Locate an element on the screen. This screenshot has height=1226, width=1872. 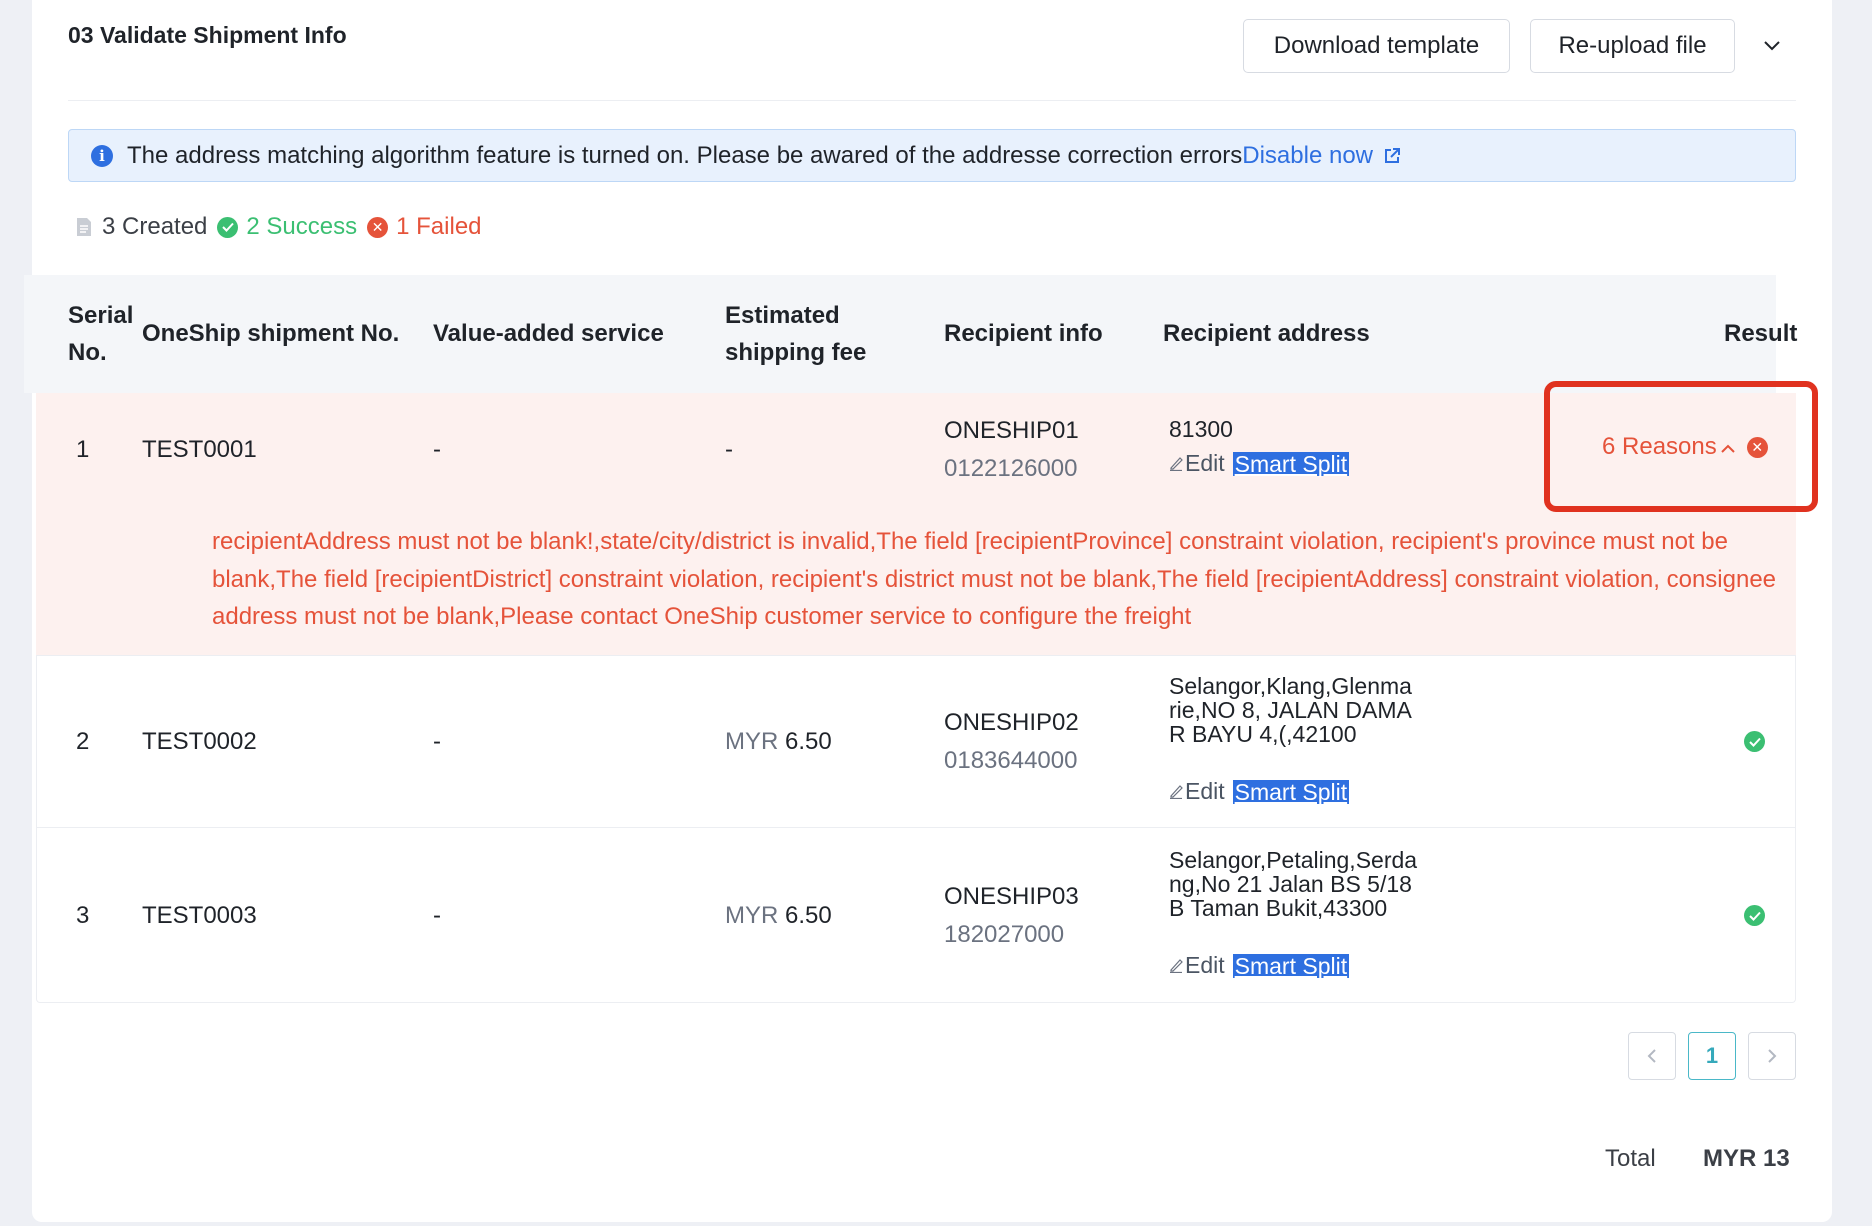
recipient-address: 81300 is located at coordinates (1201, 429).